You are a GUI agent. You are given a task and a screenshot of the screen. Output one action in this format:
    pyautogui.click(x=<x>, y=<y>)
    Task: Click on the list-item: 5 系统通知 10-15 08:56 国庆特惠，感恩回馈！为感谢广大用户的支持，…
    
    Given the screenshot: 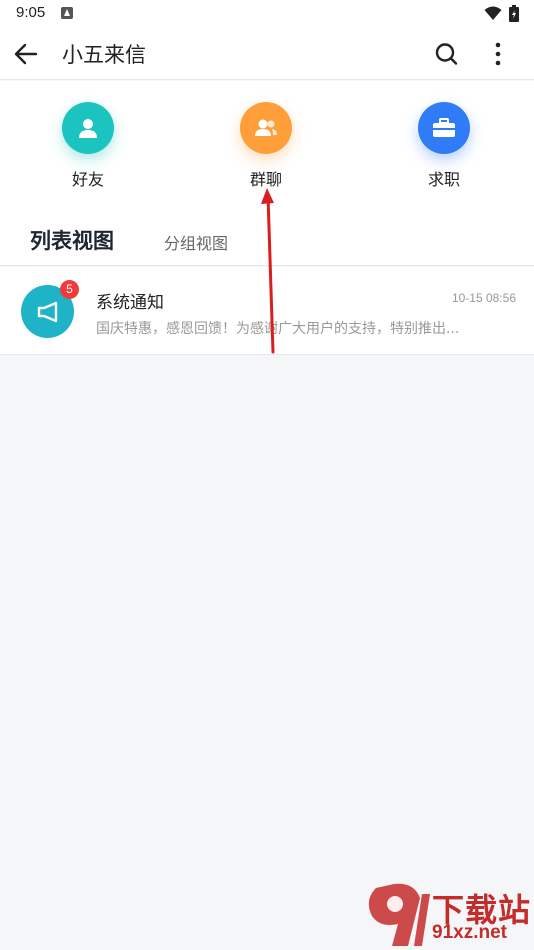 What is the action you would take?
    pyautogui.click(x=267, y=311)
    